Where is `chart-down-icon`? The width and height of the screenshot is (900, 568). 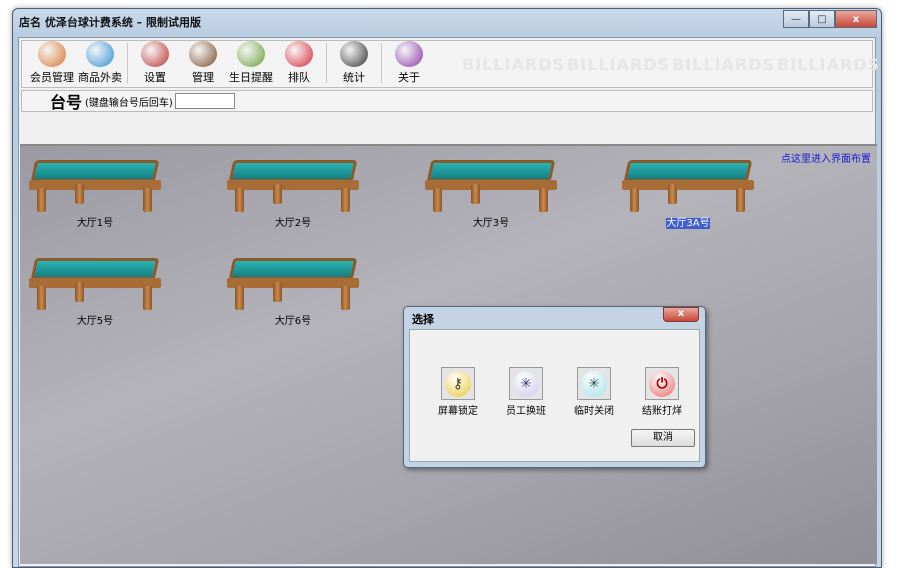 chart-down-icon is located at coordinates (299, 54).